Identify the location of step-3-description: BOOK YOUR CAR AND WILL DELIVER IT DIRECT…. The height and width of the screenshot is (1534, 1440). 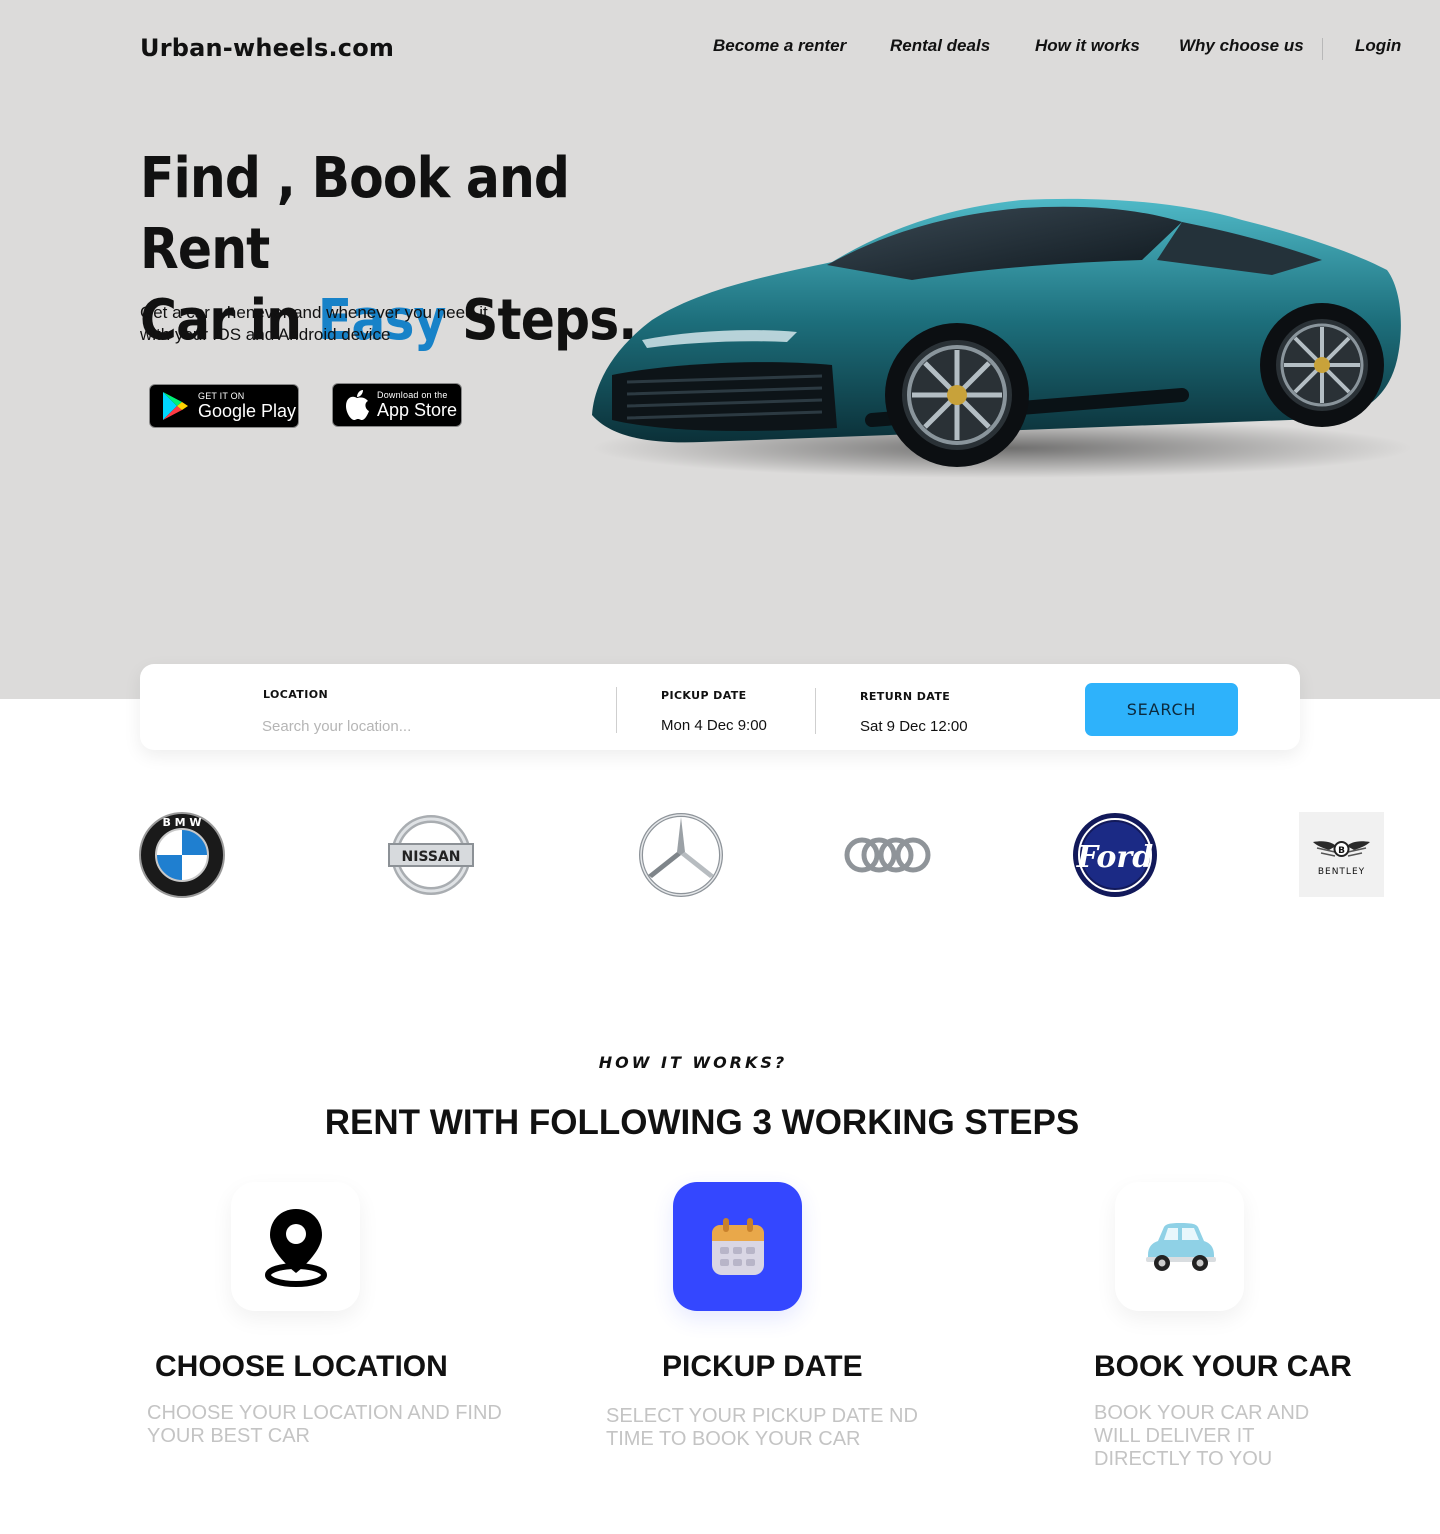
(1202, 1436).